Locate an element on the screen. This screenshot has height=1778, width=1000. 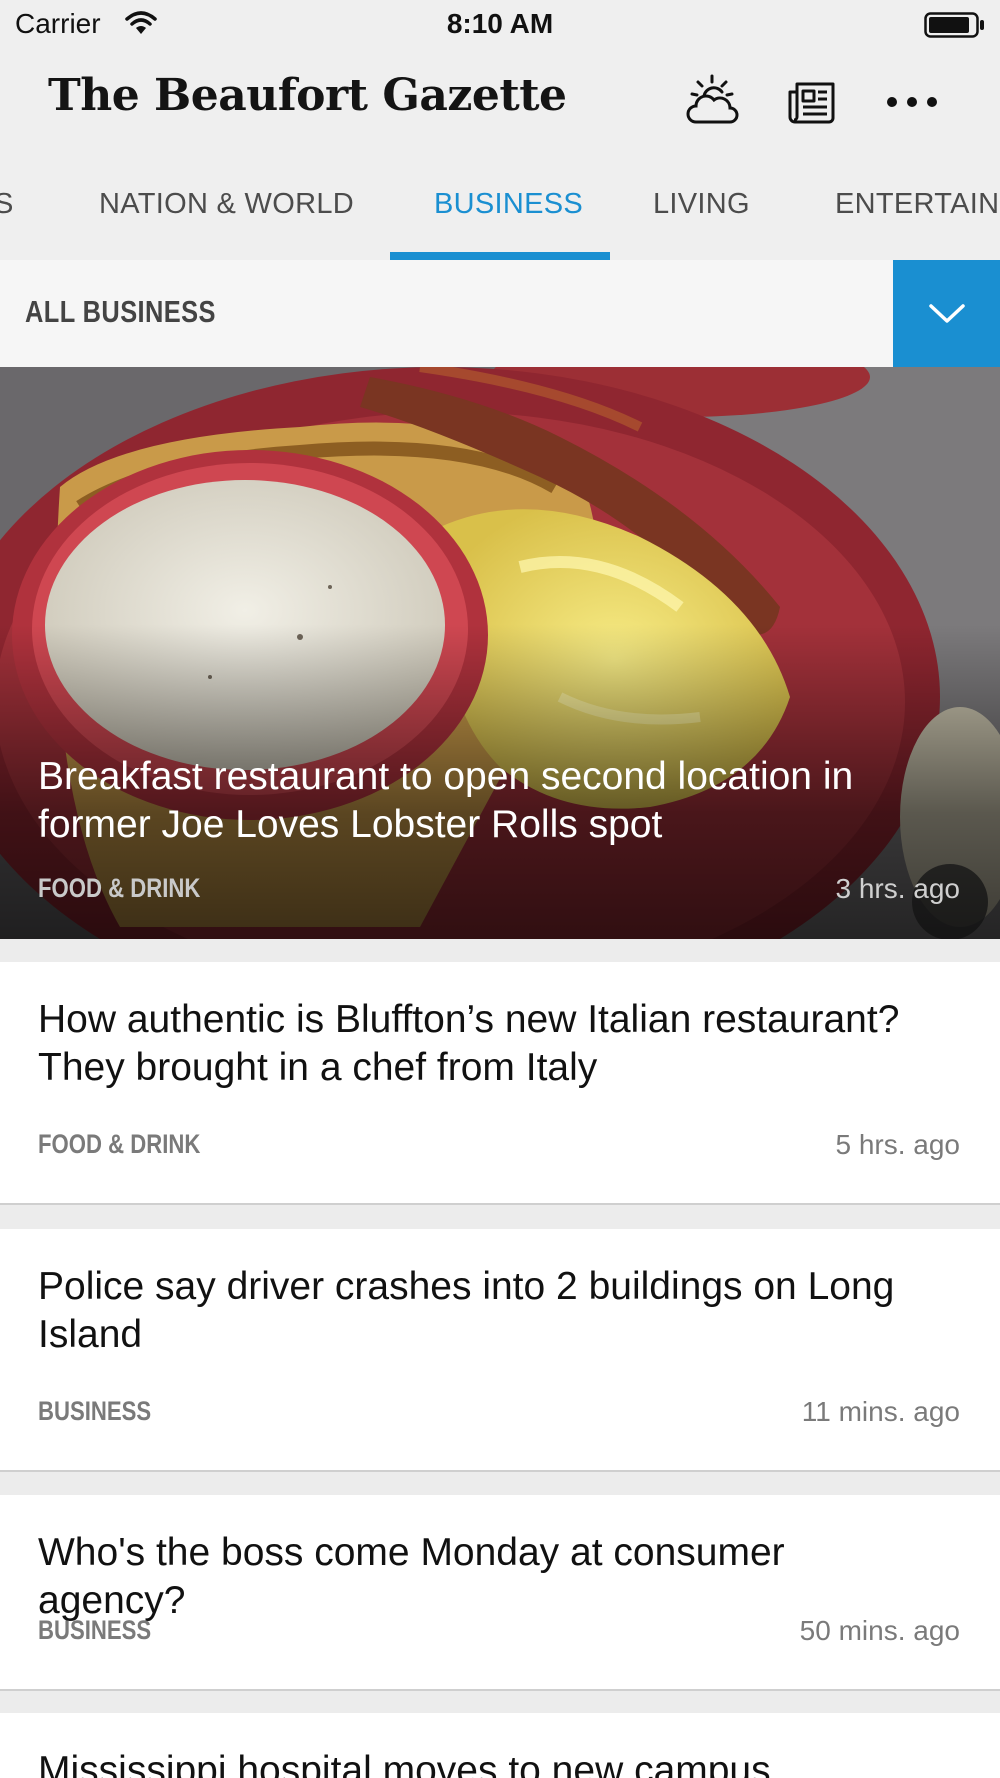
tab-business: BUSINESS is located at coordinates (508, 204).